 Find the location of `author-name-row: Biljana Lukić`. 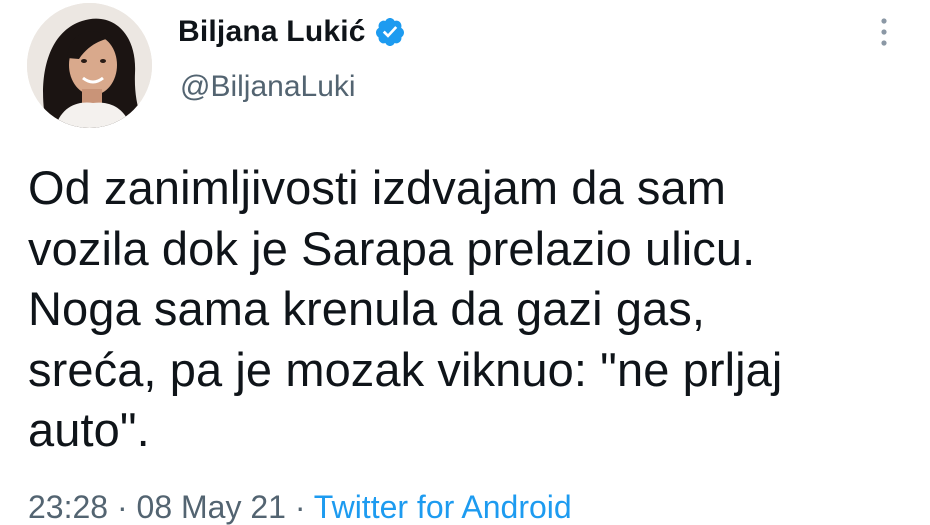

author-name-row: Biljana Lukić is located at coordinates (292, 32).